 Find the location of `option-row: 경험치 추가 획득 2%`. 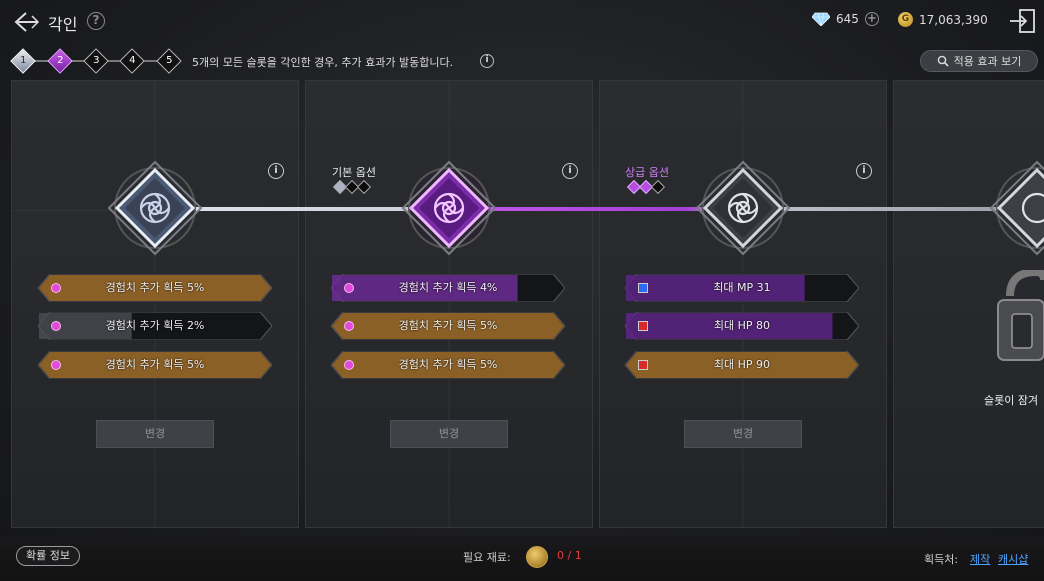

option-row: 경험치 추가 획득 2% is located at coordinates (155, 326).